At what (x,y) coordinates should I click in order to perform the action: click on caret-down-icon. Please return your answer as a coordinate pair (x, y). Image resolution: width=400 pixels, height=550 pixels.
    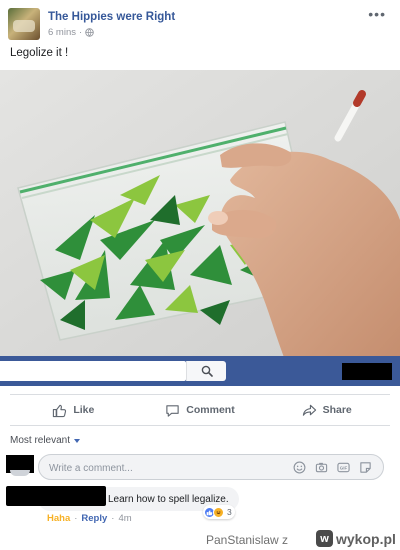
    Looking at the image, I should click on (77, 440).